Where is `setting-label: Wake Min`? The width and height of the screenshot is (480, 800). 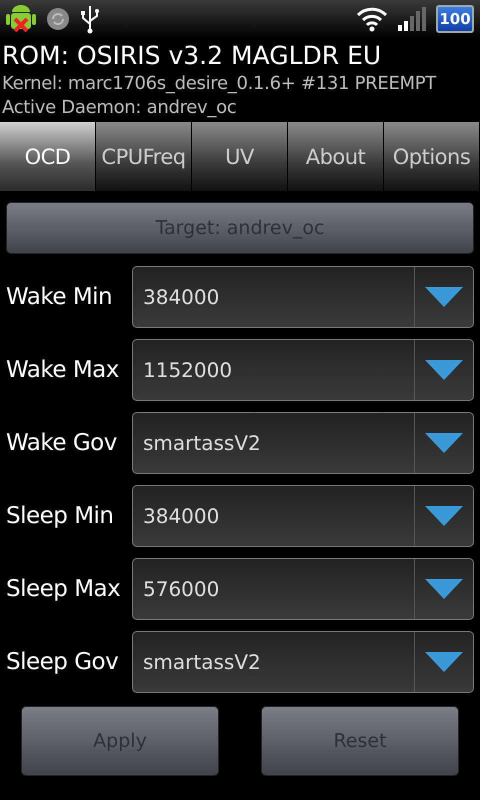
setting-label: Wake Min is located at coordinates (60, 297).